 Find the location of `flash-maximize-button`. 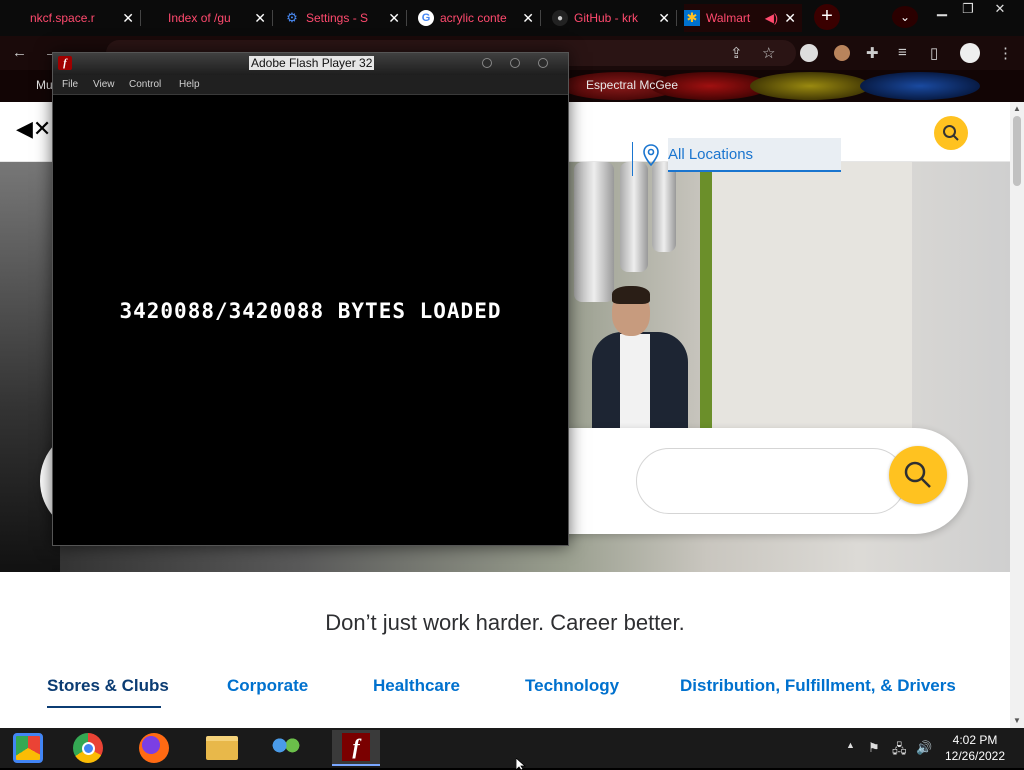

flash-maximize-button is located at coordinates (515, 63).